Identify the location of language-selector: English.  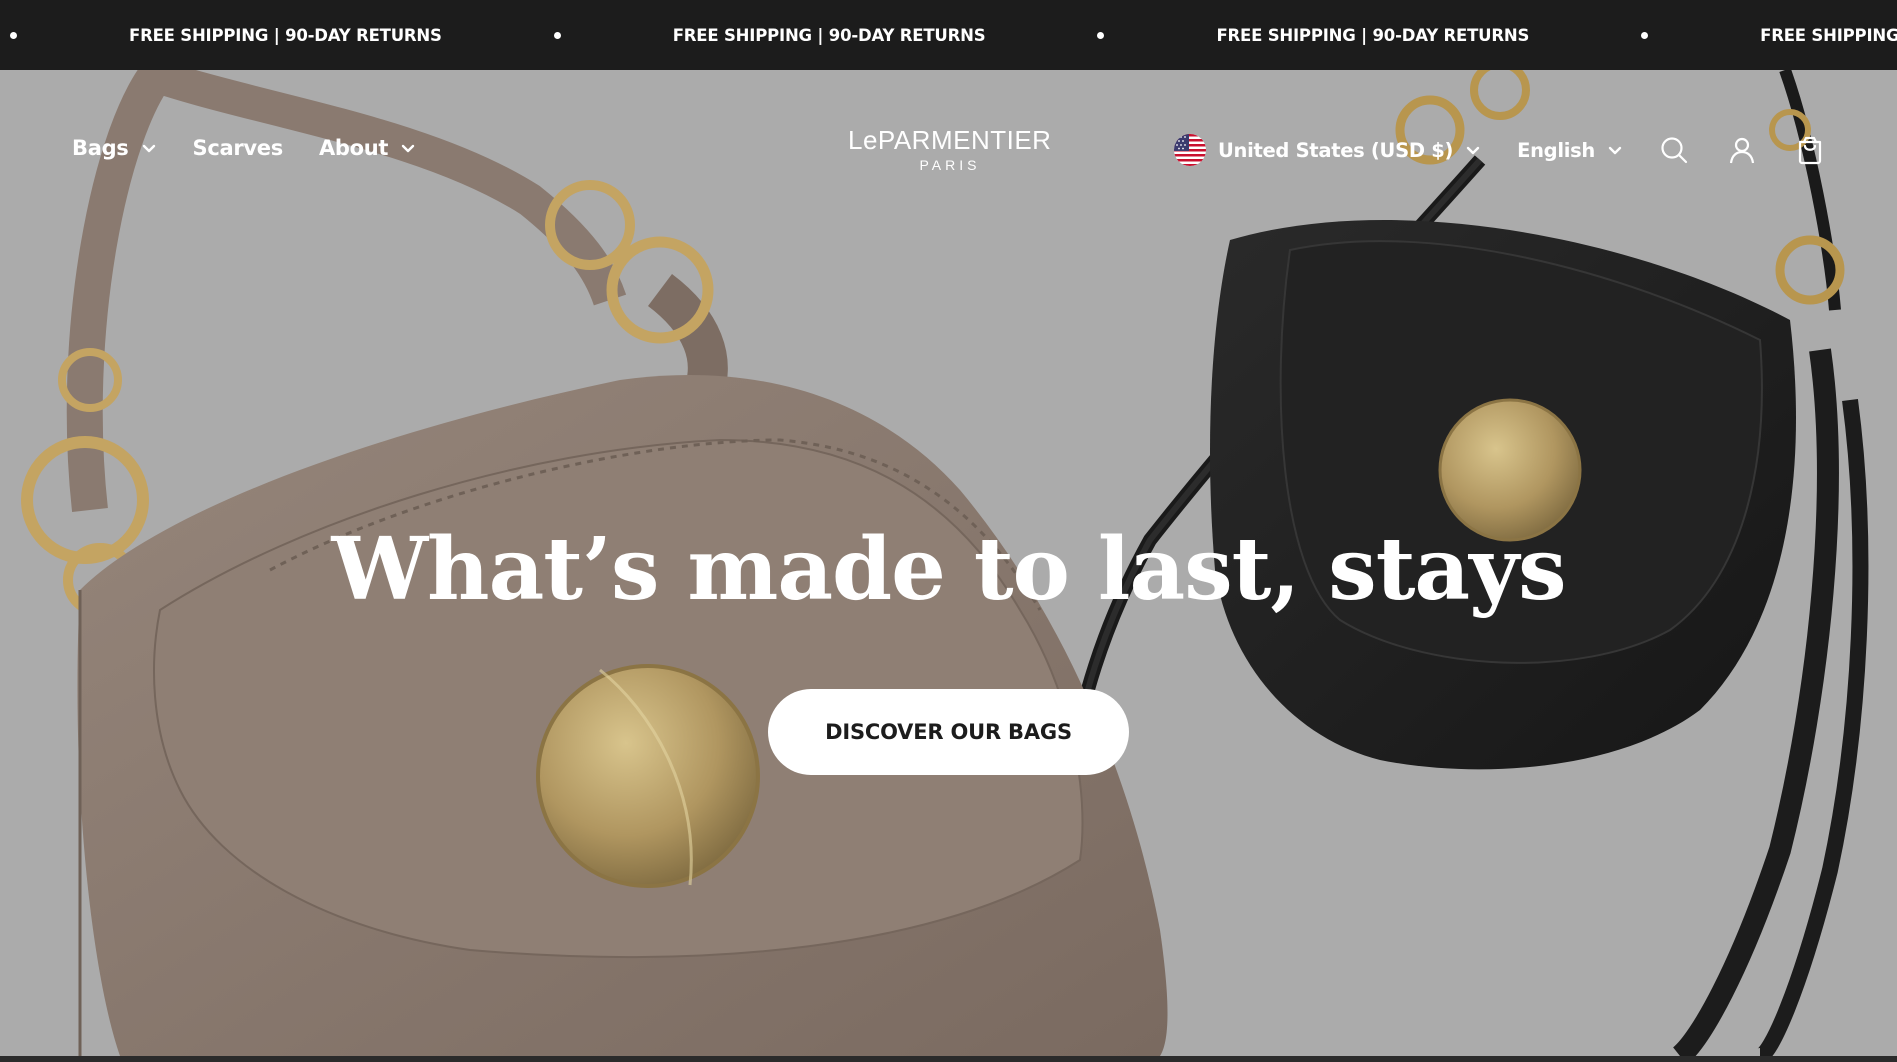
(1570, 150).